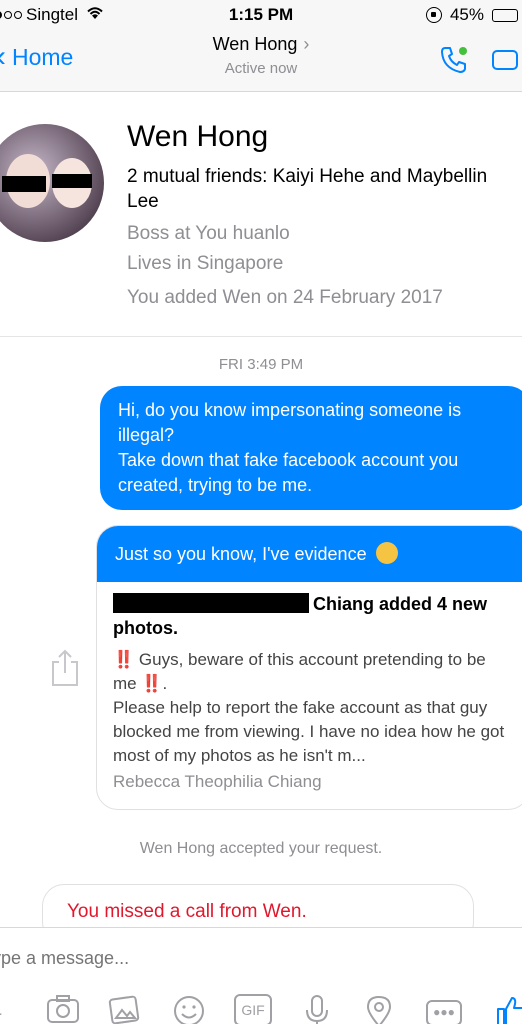 The width and height of the screenshot is (522, 1024). What do you see at coordinates (187, 911) in the screenshot?
I see `missed-call-text: You missed a call from Wen.` at bounding box center [187, 911].